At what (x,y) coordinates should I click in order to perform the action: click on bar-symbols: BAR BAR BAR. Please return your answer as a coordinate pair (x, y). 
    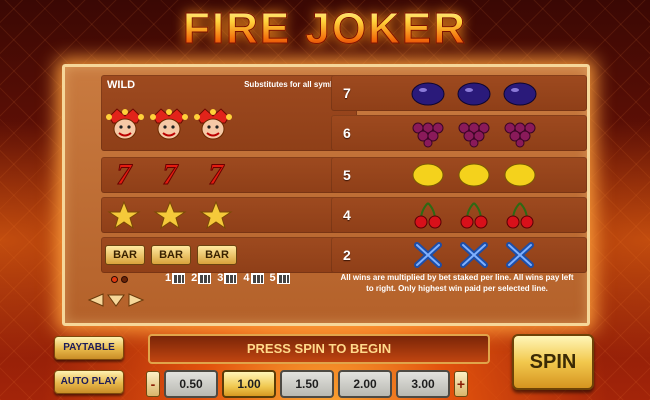
    Looking at the image, I should click on (171, 255).